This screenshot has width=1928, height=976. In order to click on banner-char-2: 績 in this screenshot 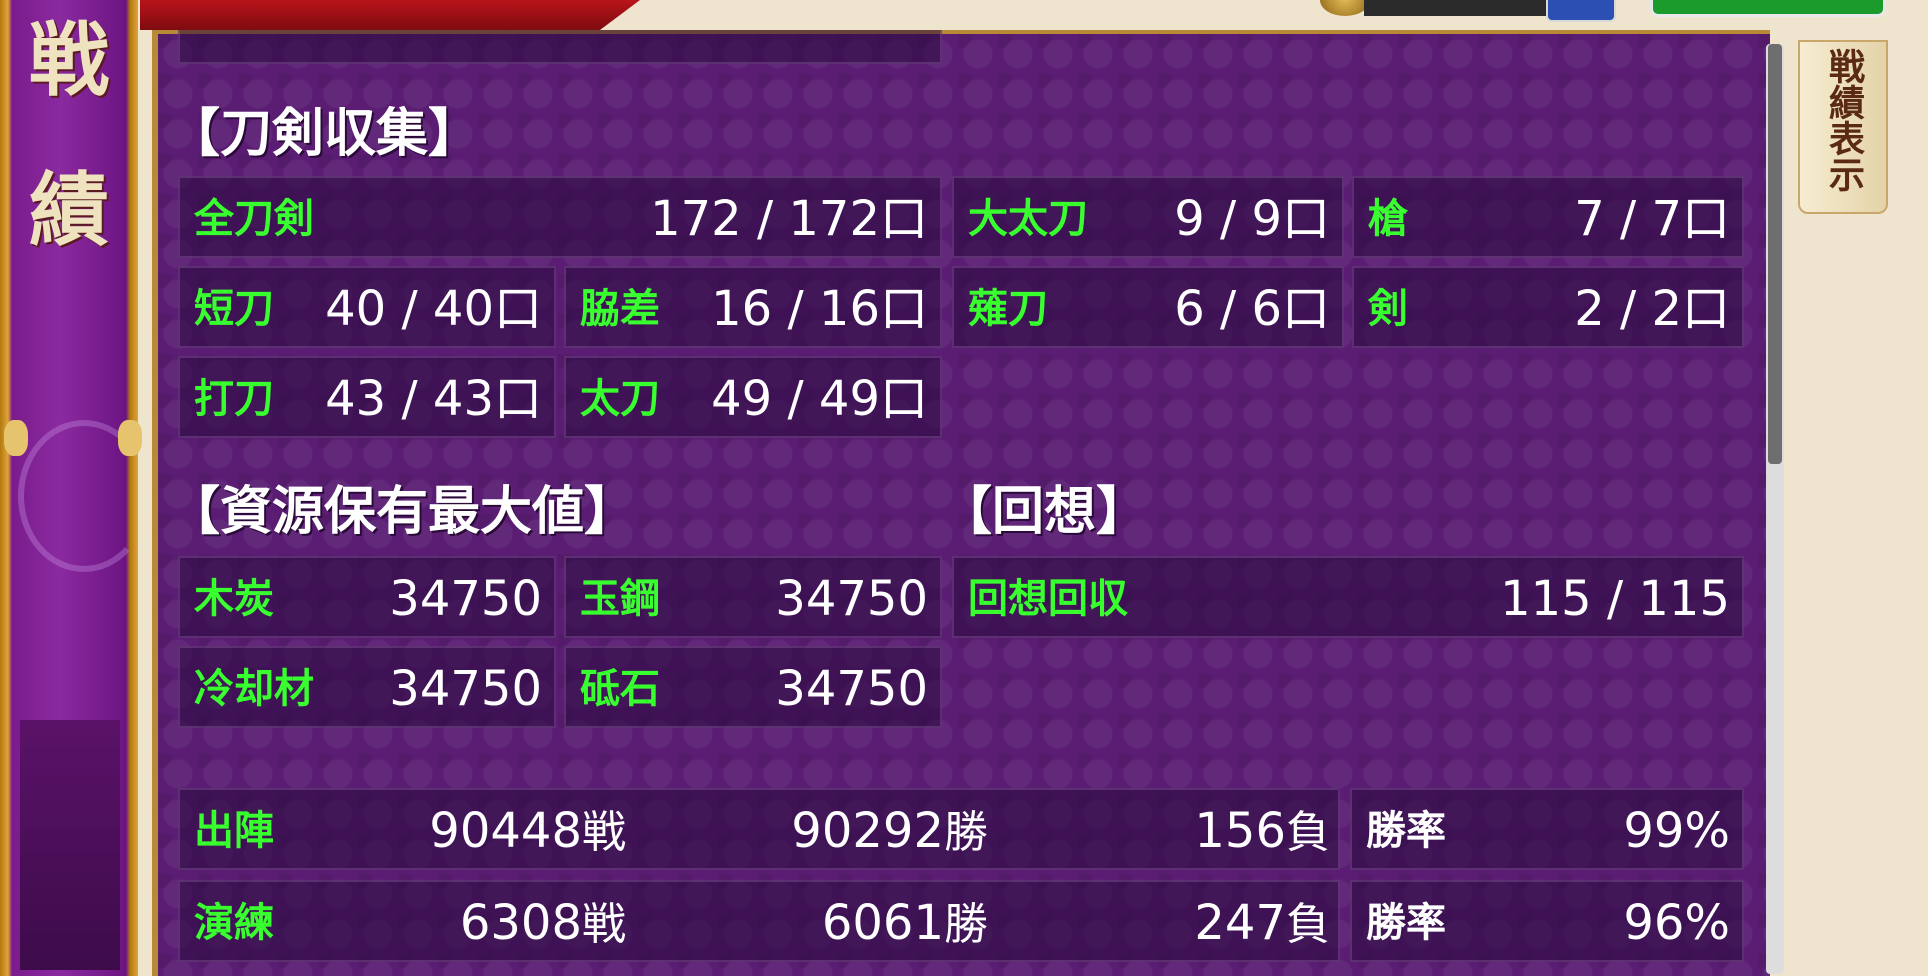, I will do `click(69, 210)`.